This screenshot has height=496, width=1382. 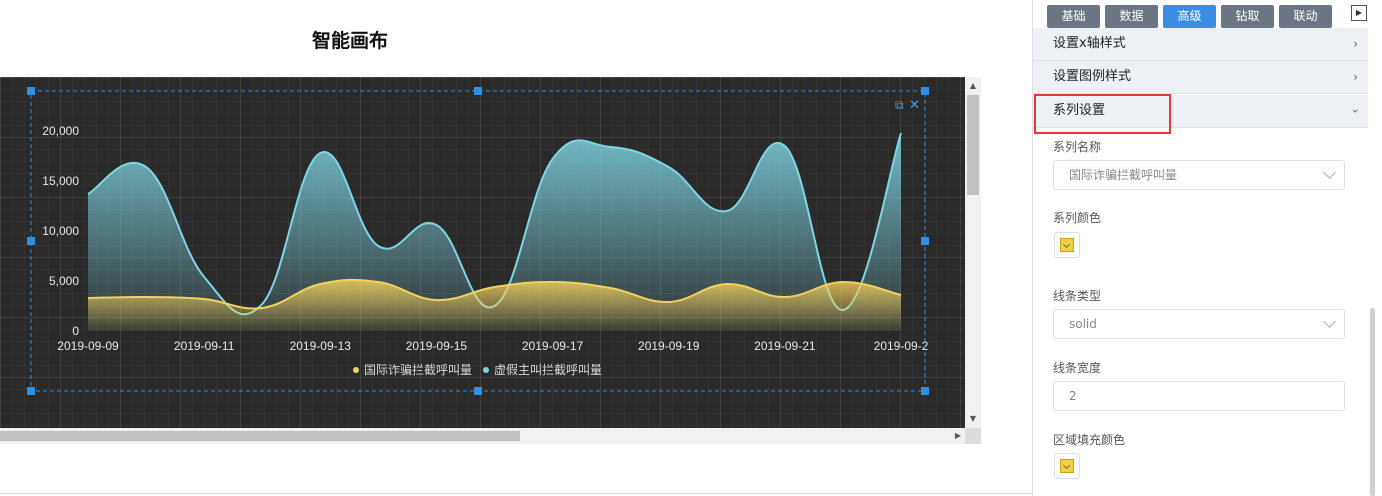 I want to click on canvas-title: 智能画布, so click(x=349, y=41).